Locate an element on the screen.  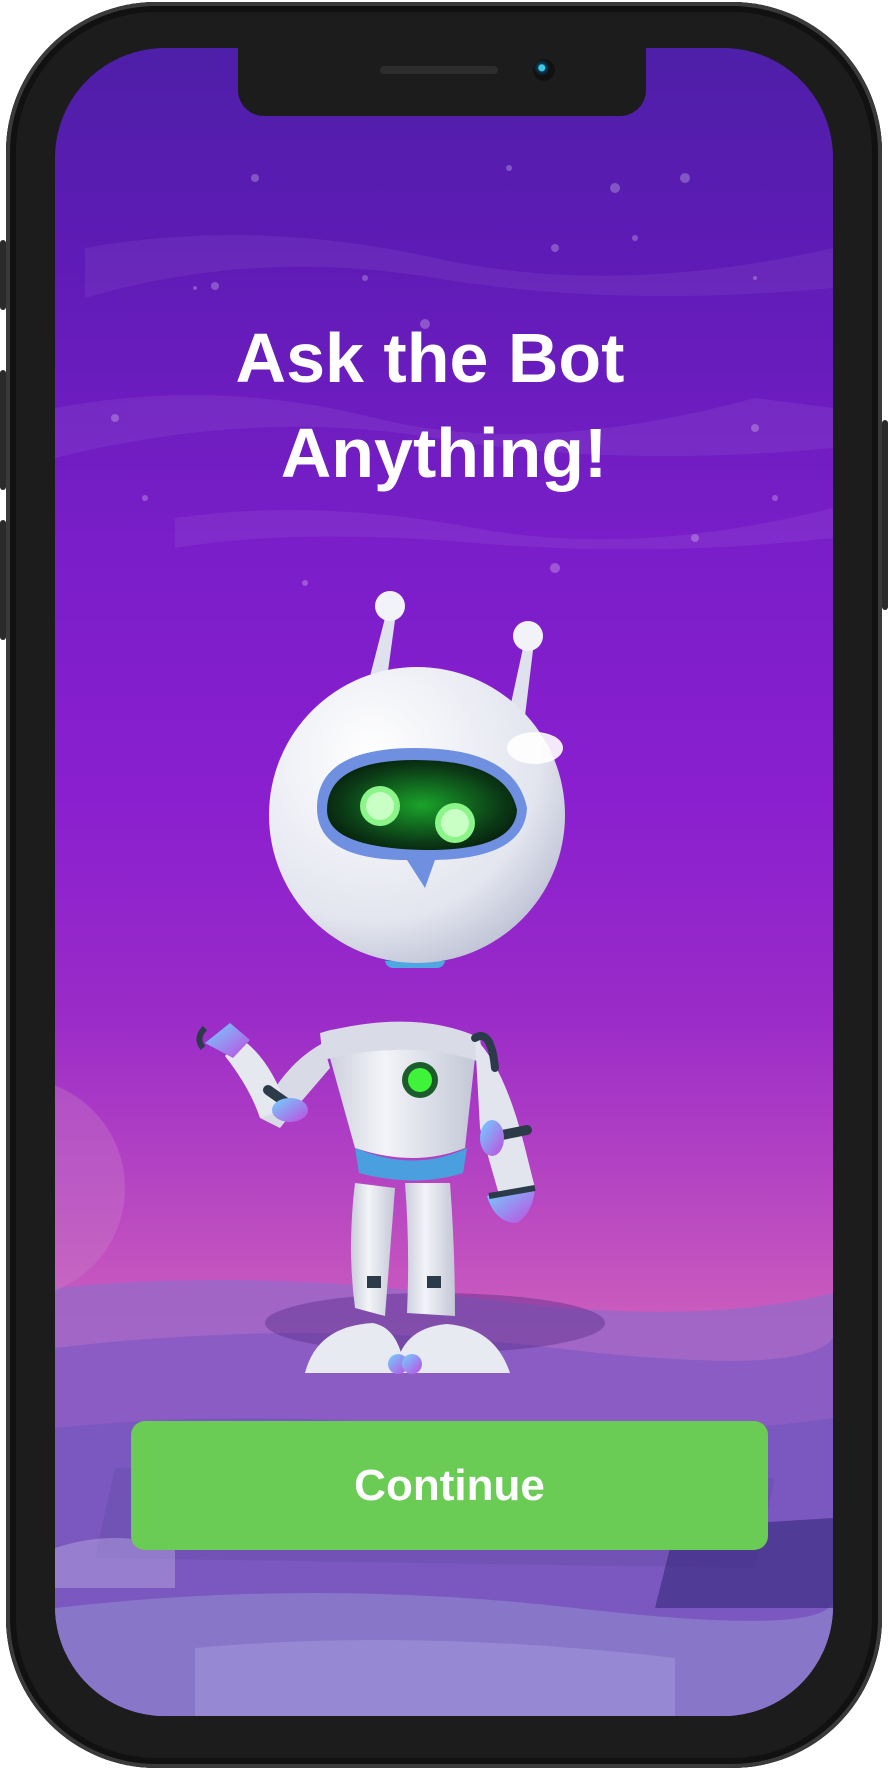
phone-speaker is located at coordinates (439, 70).